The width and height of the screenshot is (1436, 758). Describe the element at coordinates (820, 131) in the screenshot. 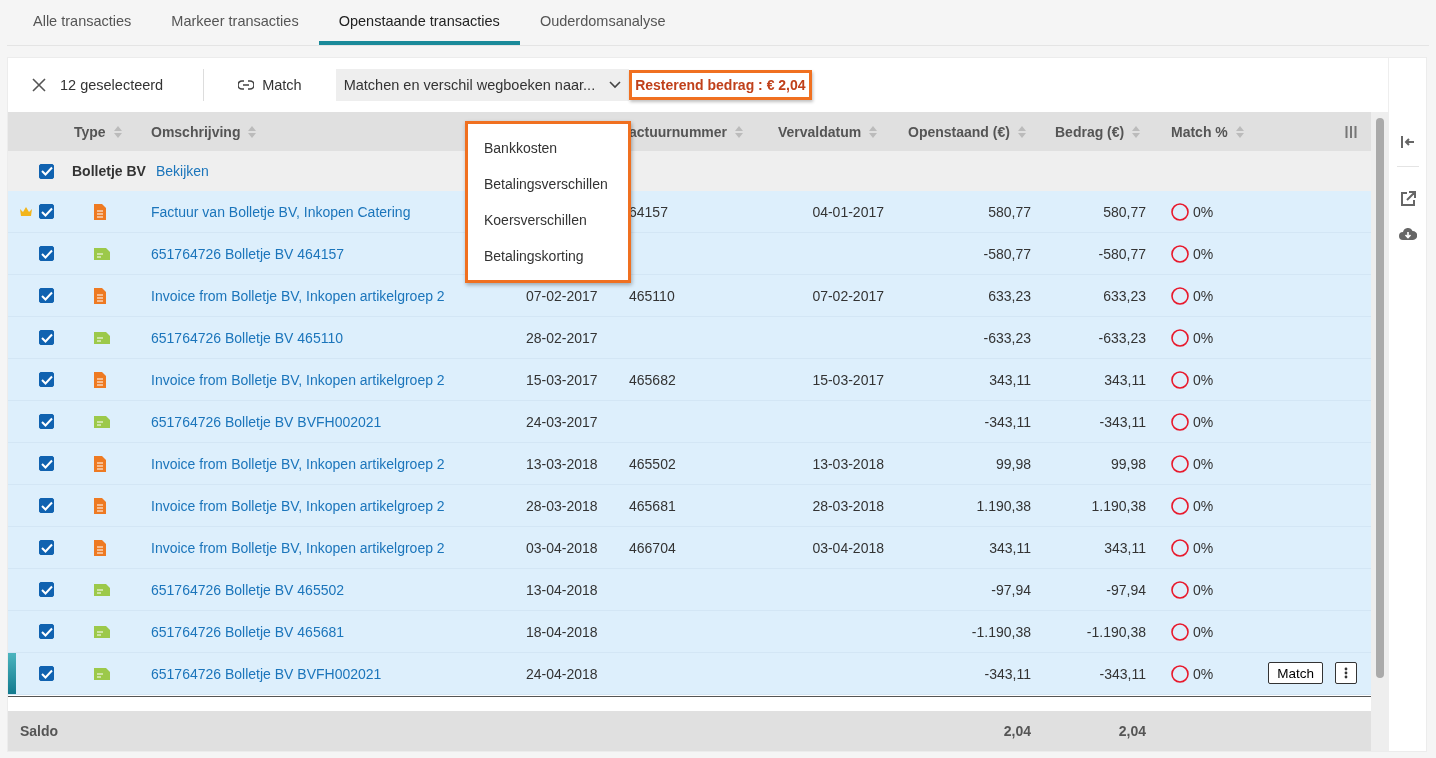

I see `column-header: Vervaldatum` at that location.